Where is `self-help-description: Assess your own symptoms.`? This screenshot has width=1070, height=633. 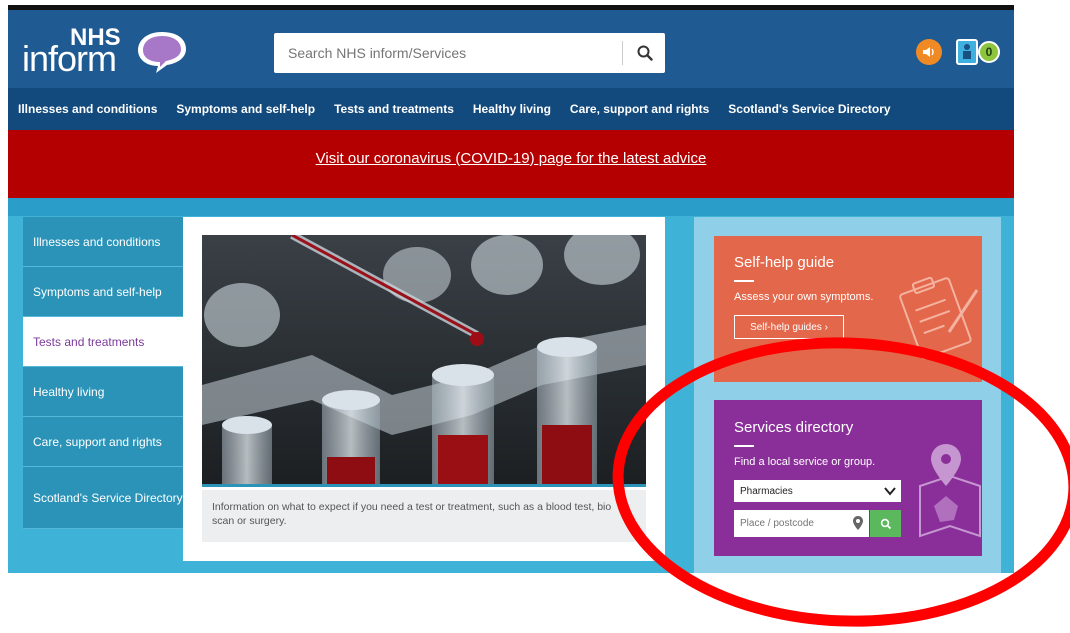 self-help-description: Assess your own symptoms. is located at coordinates (804, 297).